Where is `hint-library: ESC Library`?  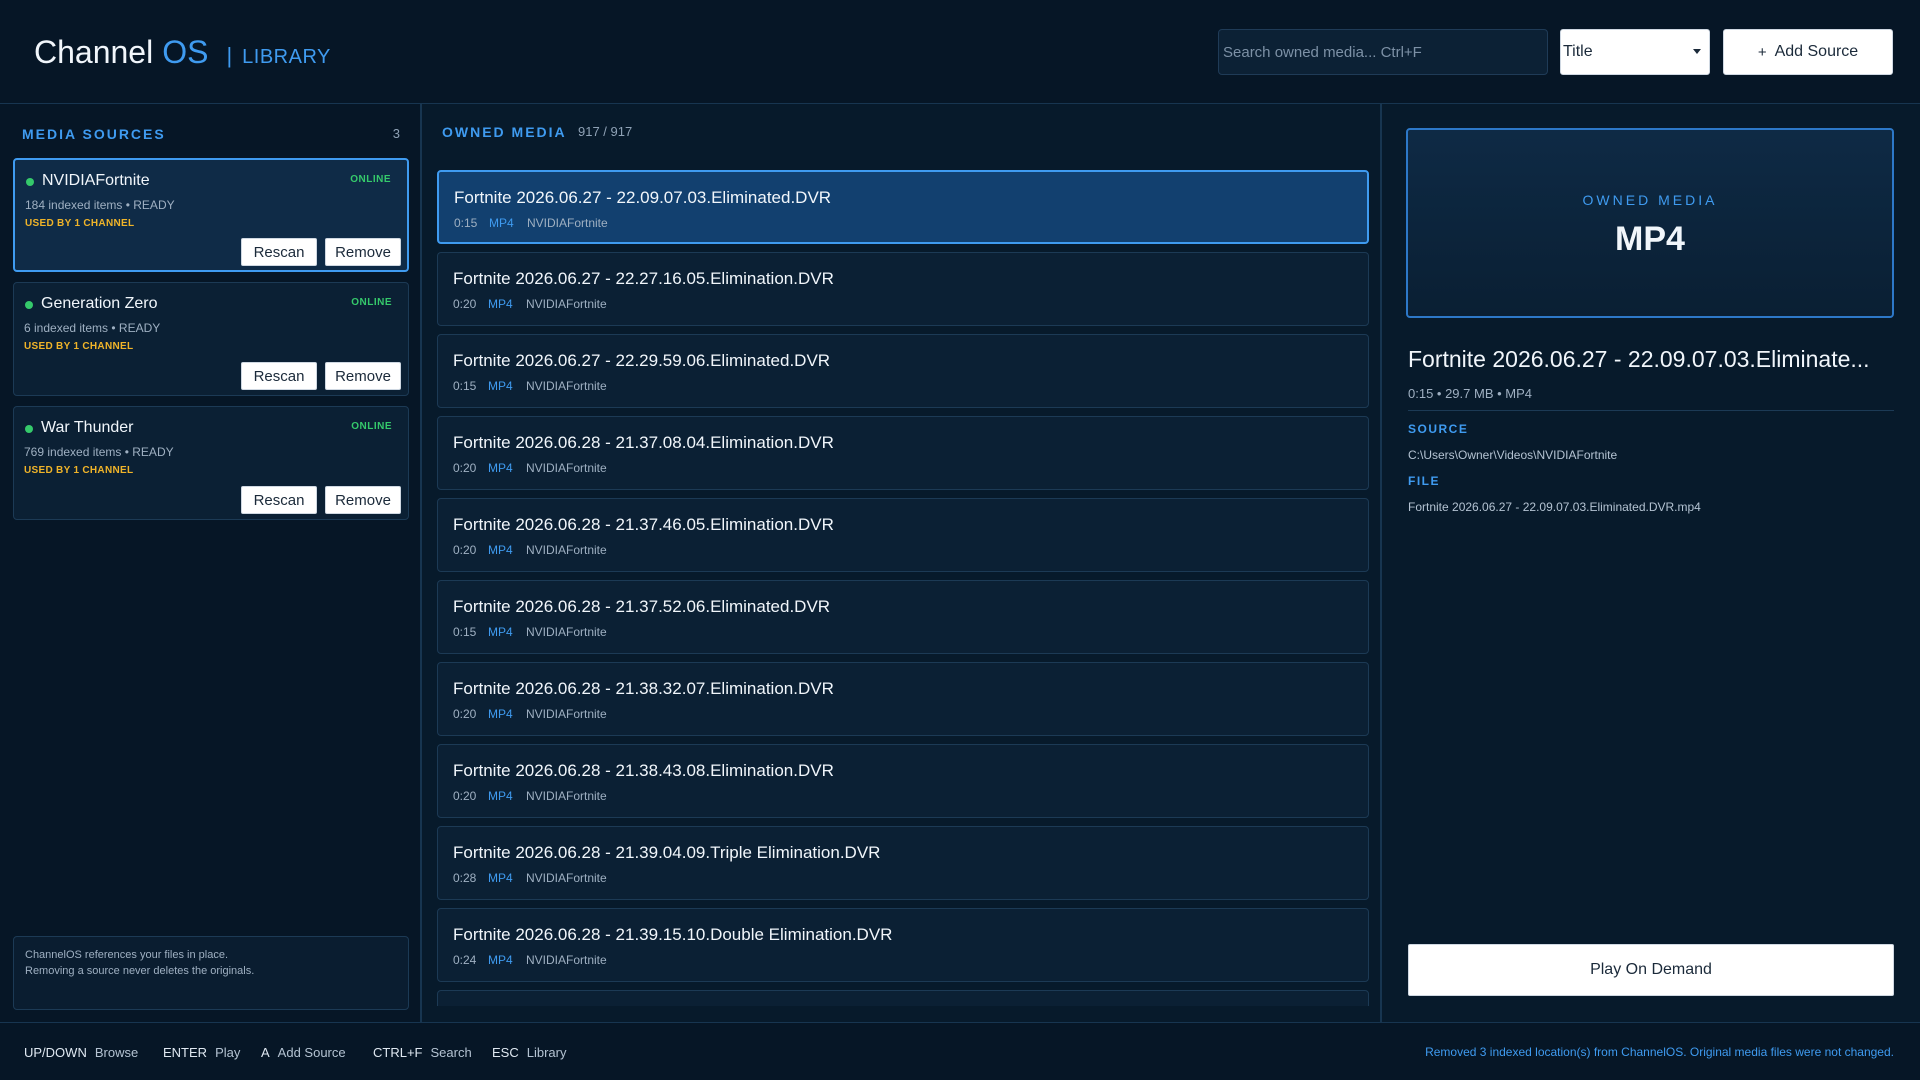 hint-library: ESC Library is located at coordinates (529, 1052).